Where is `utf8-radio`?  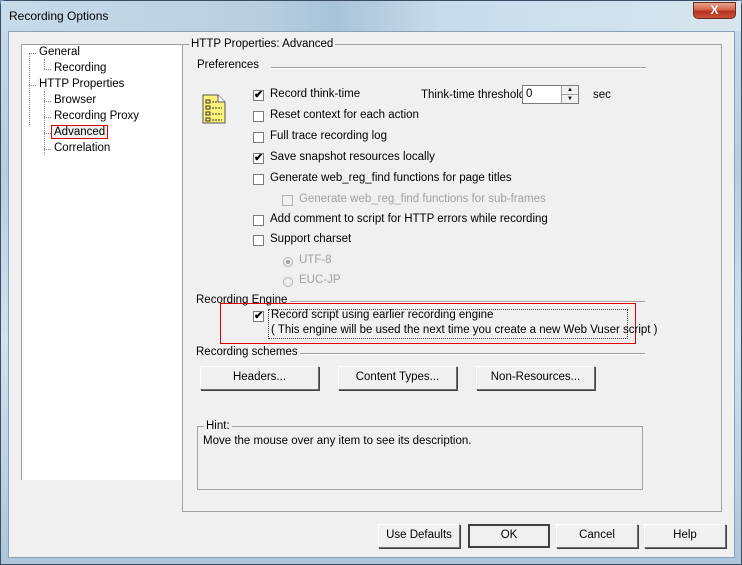
utf8-radio is located at coordinates (288, 262).